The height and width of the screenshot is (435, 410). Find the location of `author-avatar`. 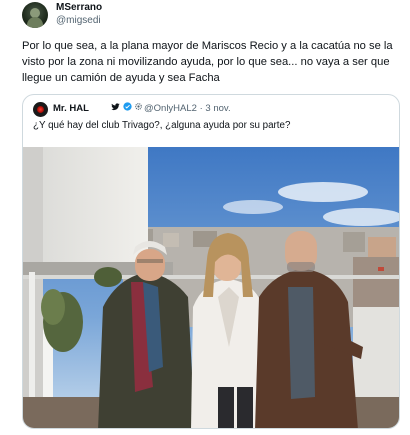

author-avatar is located at coordinates (35, 15).